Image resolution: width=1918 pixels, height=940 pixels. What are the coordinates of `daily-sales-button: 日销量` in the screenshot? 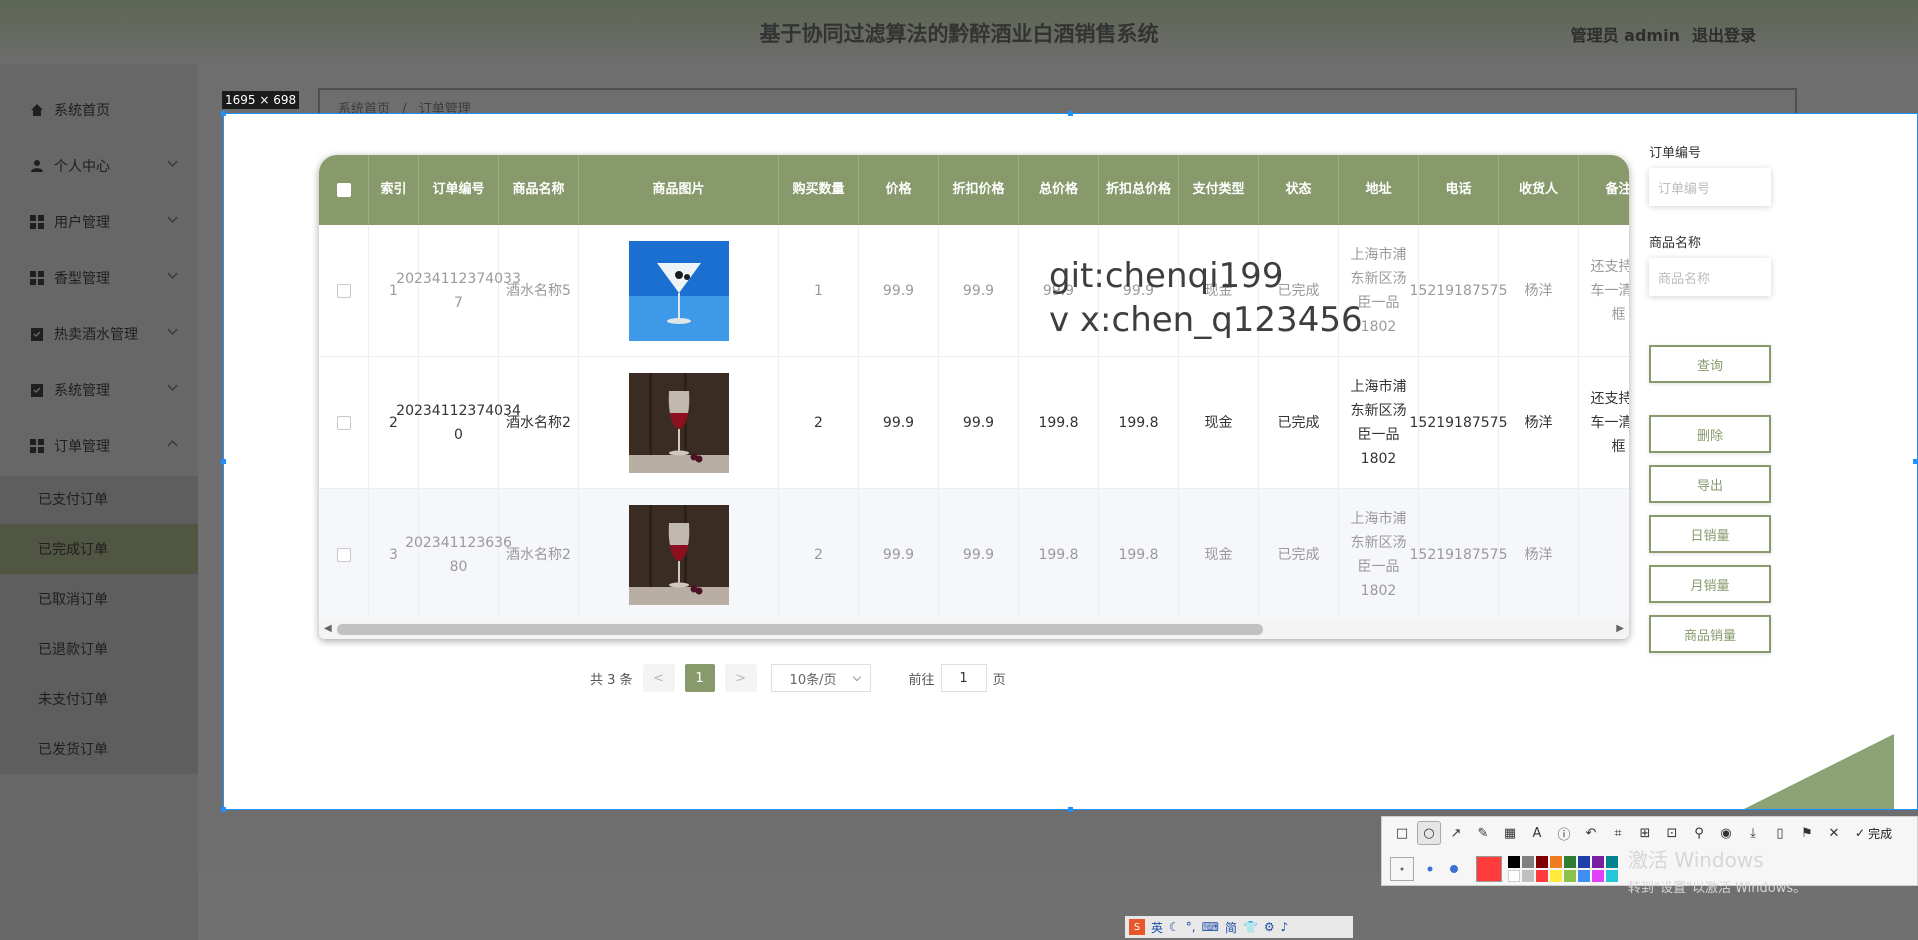 It's located at (1710, 534).